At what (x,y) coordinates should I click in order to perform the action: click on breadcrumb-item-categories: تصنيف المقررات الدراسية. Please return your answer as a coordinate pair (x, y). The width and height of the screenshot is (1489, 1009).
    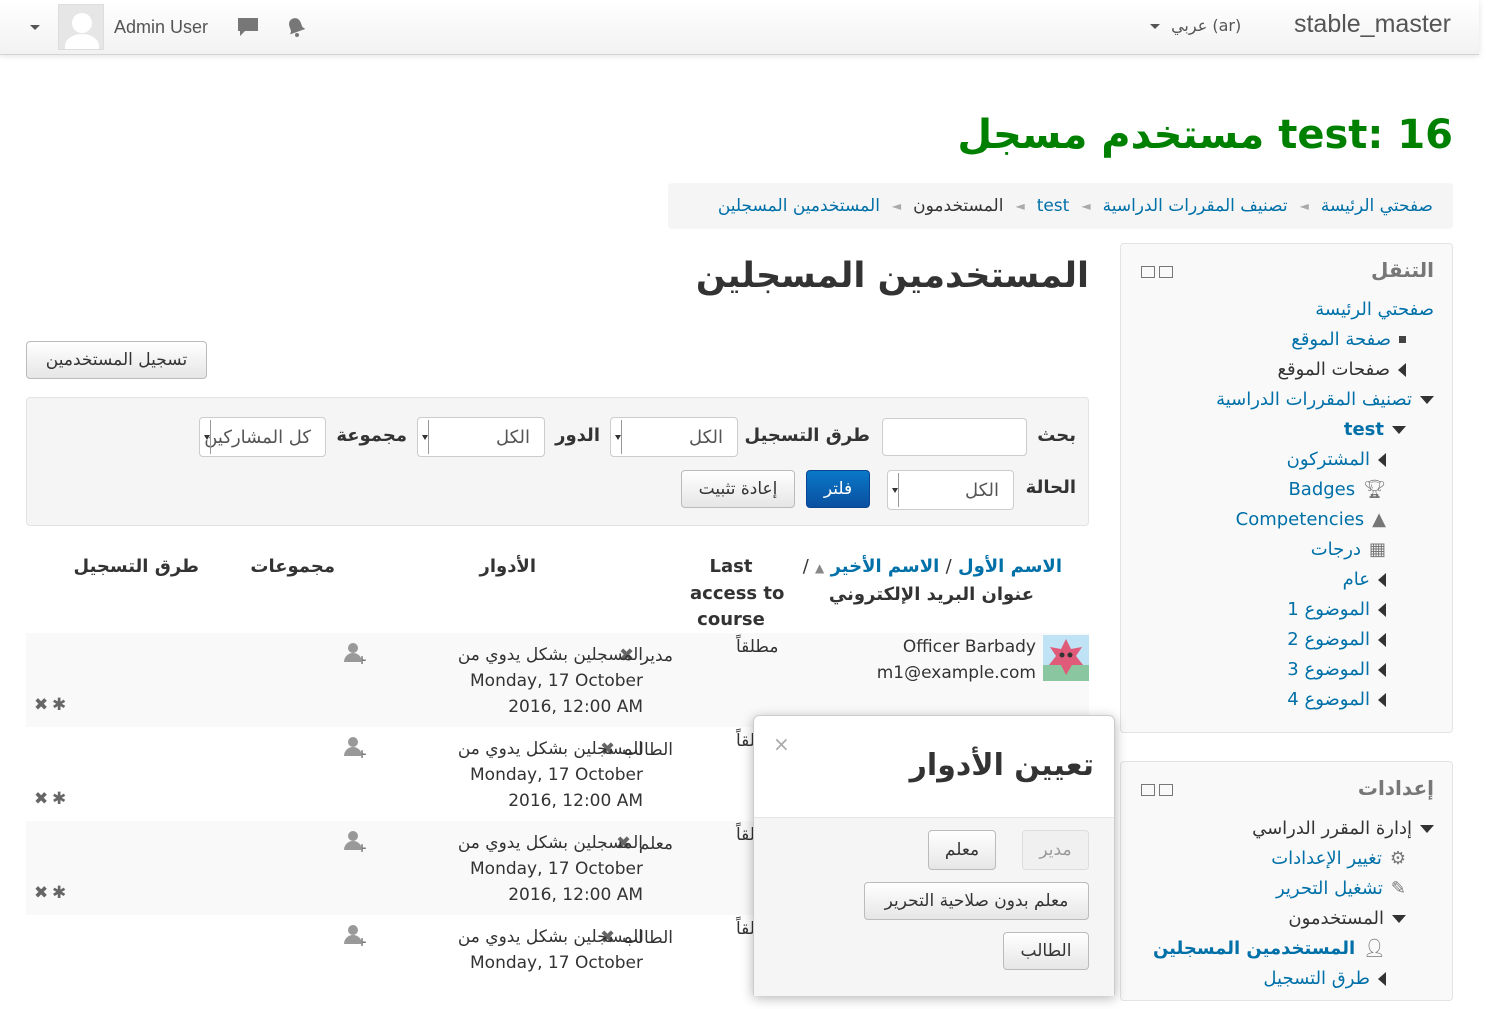
    Looking at the image, I should click on (1195, 206).